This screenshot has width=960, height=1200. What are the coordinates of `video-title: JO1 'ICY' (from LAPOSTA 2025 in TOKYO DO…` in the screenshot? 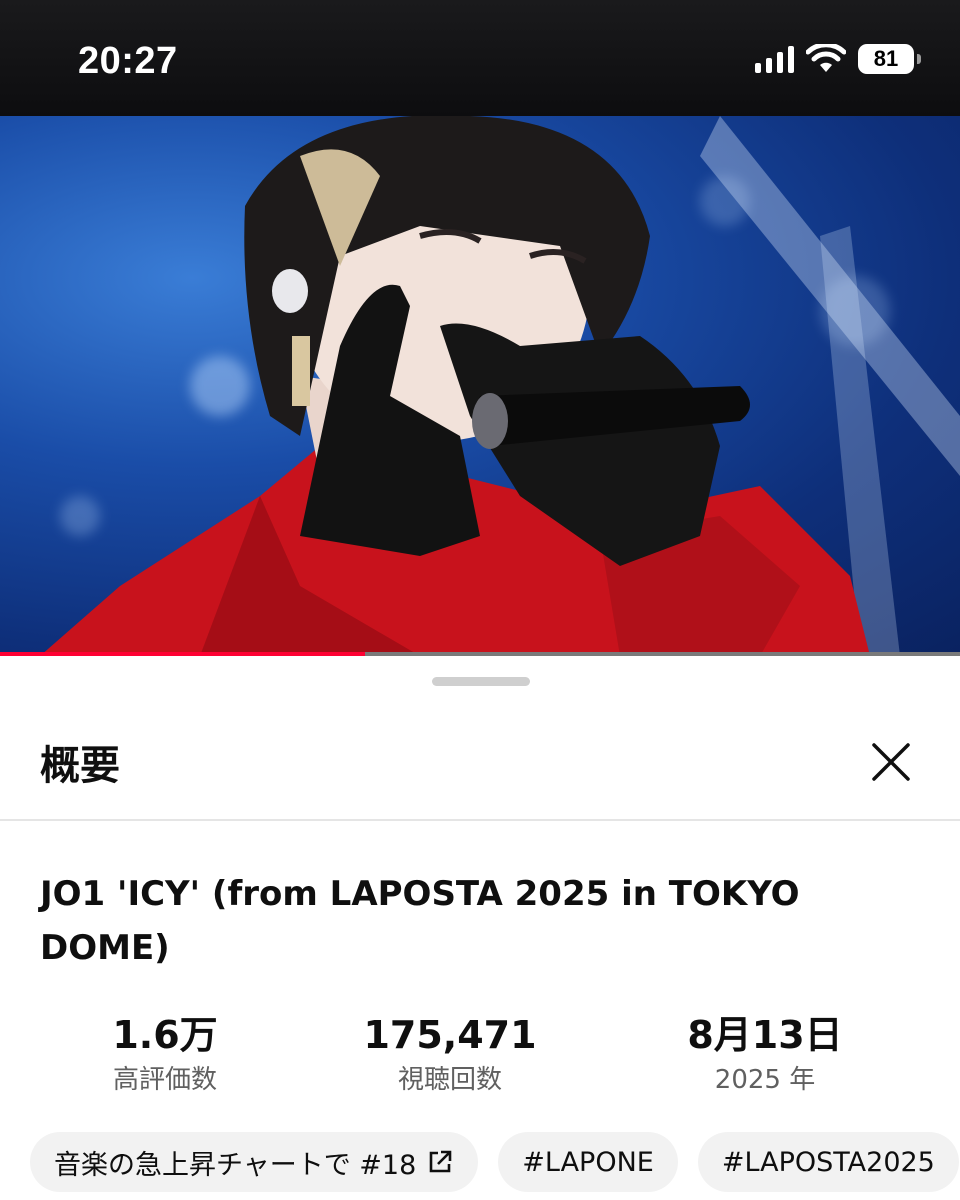 It's located at (420, 921).